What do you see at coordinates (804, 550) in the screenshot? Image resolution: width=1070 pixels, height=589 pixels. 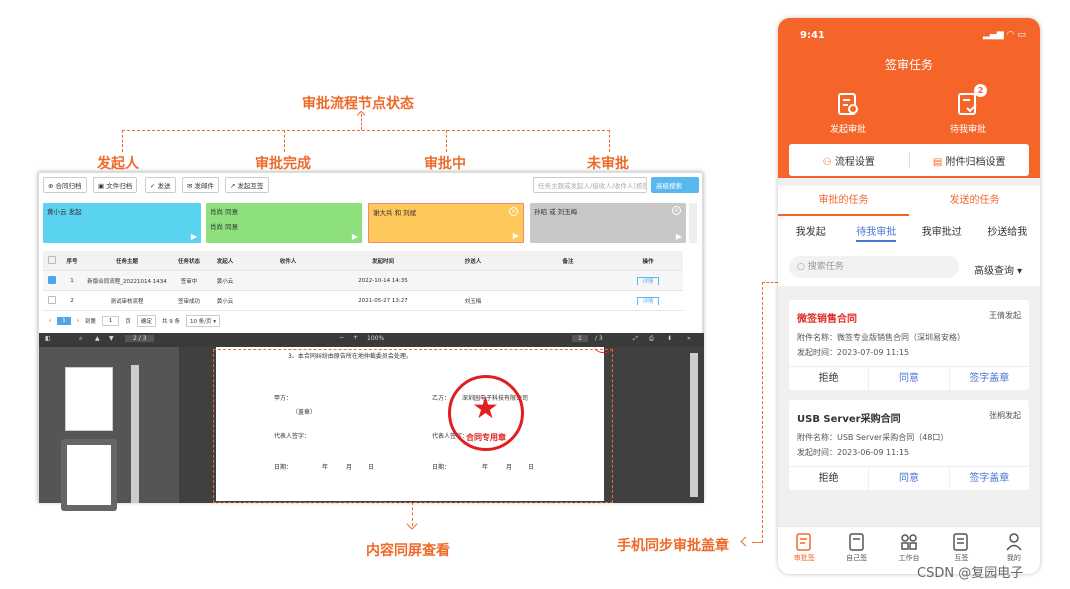 I see `nav-approval: 审批签` at bounding box center [804, 550].